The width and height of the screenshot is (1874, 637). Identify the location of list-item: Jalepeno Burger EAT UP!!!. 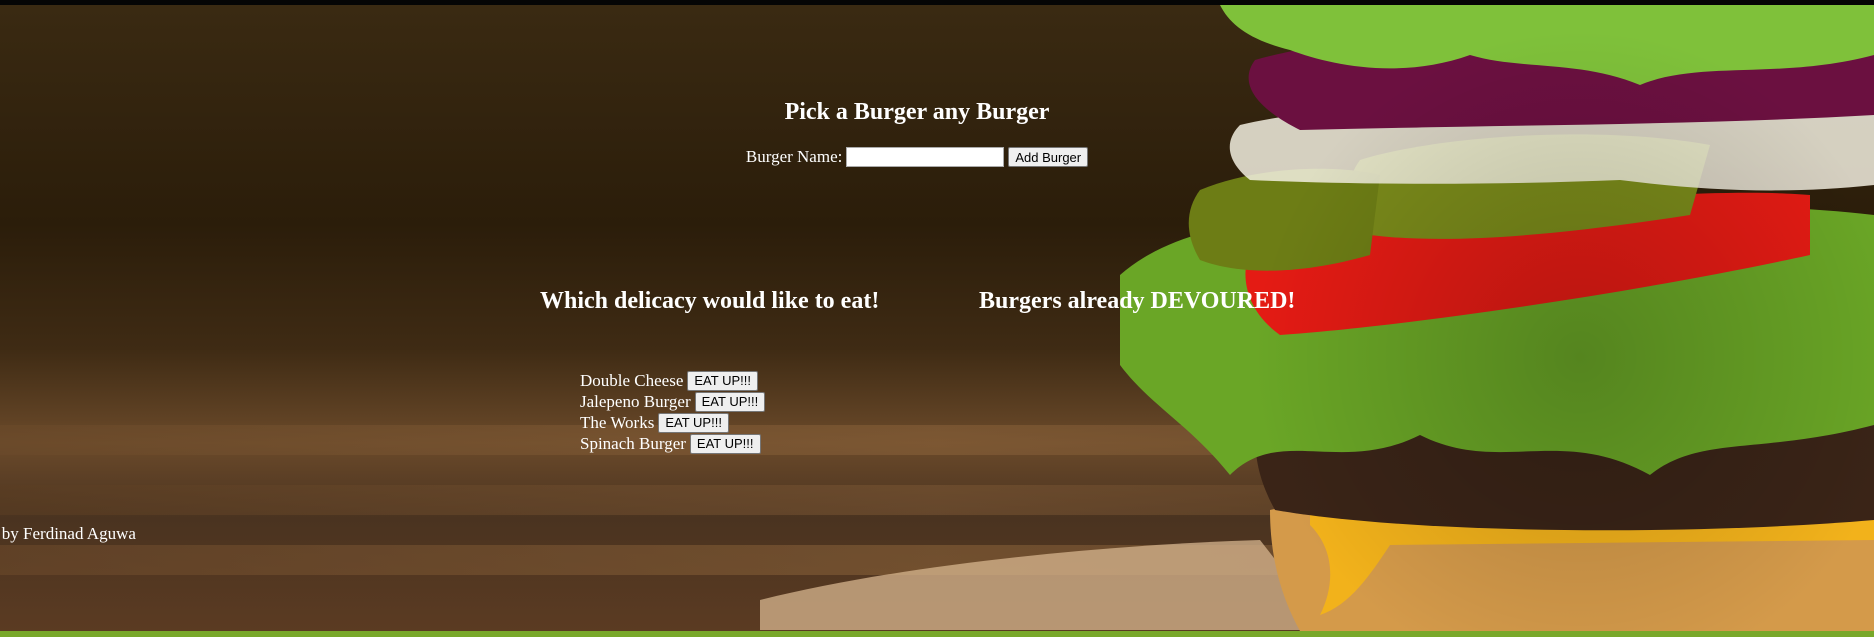
(673, 401).